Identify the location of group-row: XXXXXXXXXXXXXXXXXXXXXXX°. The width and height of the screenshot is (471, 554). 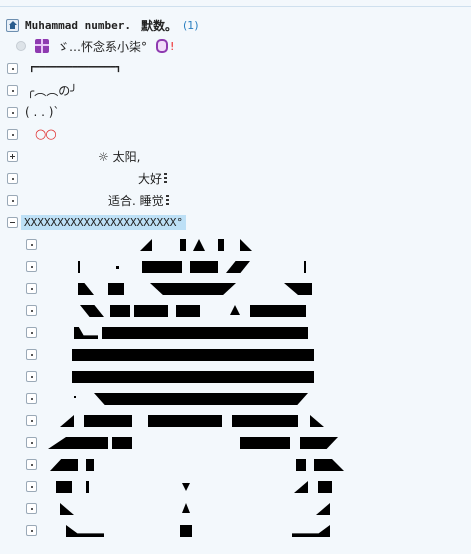
(96, 222).